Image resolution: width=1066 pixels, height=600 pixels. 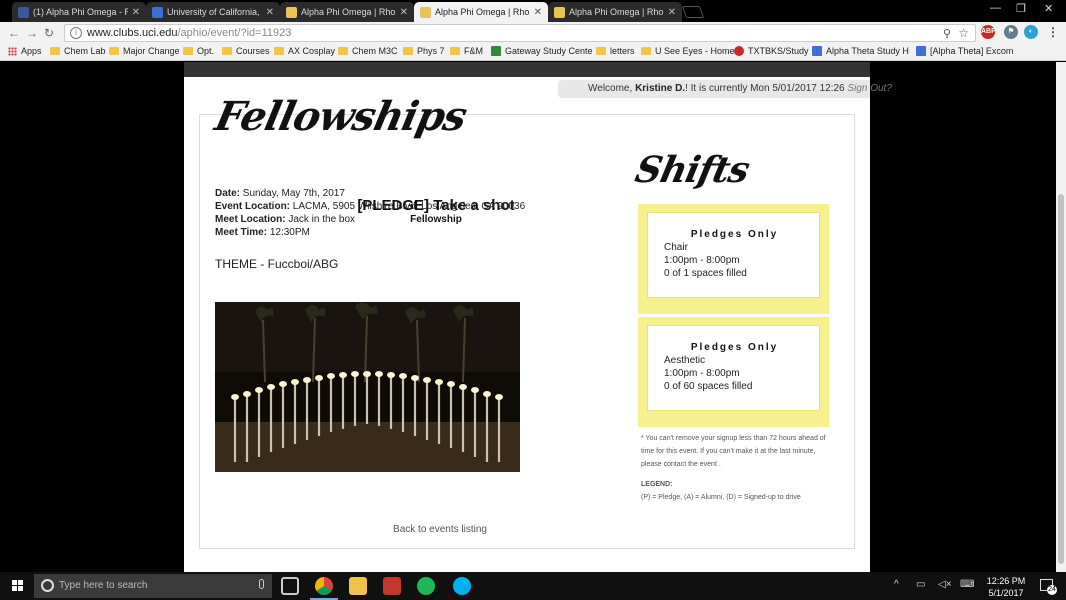 I want to click on page-scrollbar, so click(x=1061, y=317).